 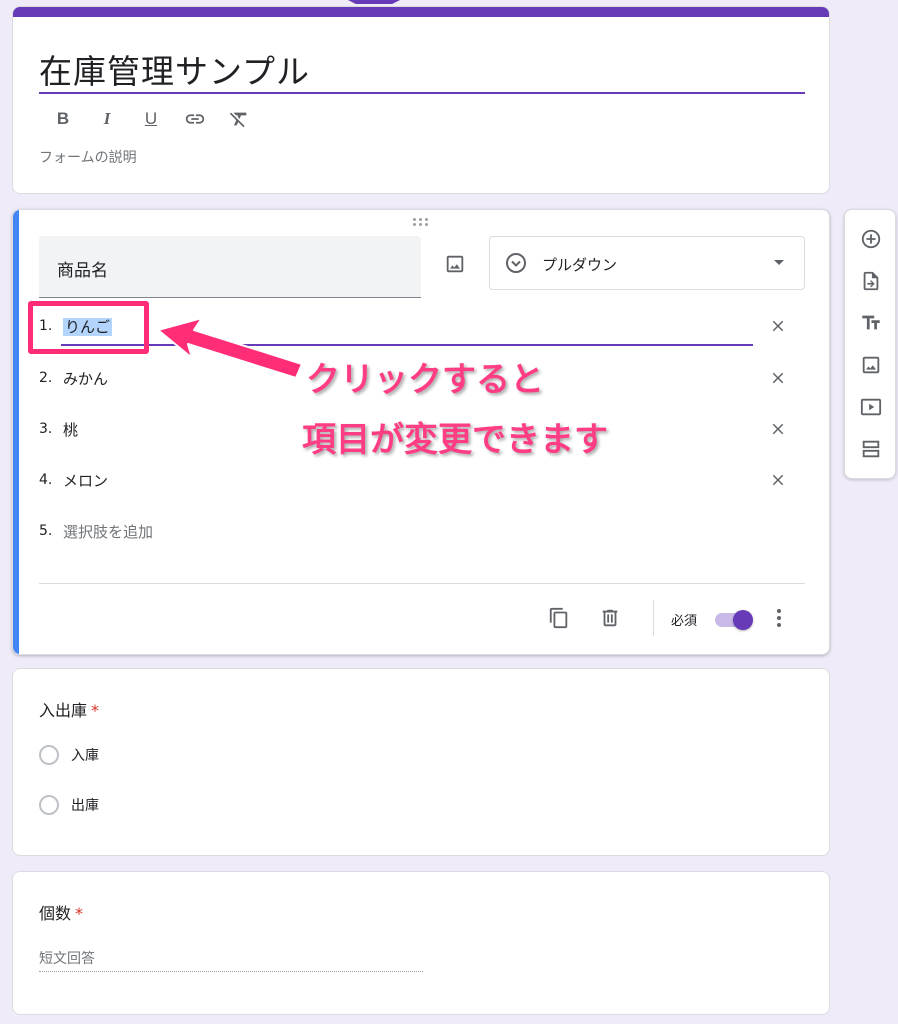 What do you see at coordinates (63, 710) in the screenshot?
I see `question-title-text: 入出庫` at bounding box center [63, 710].